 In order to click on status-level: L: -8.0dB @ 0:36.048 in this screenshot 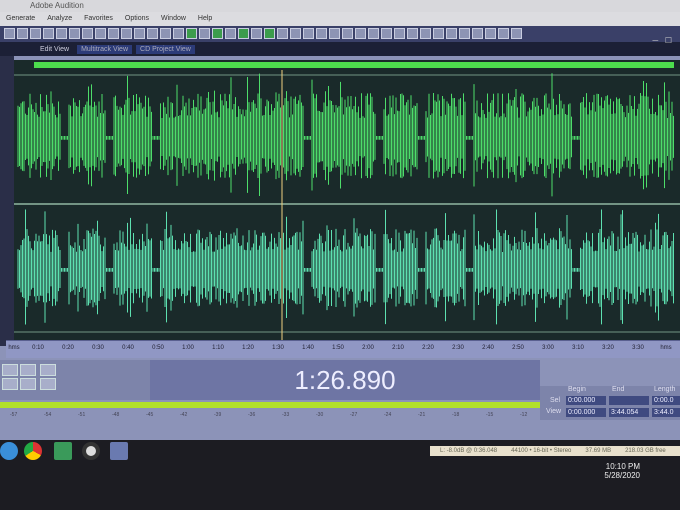, I will do `click(469, 451)`.